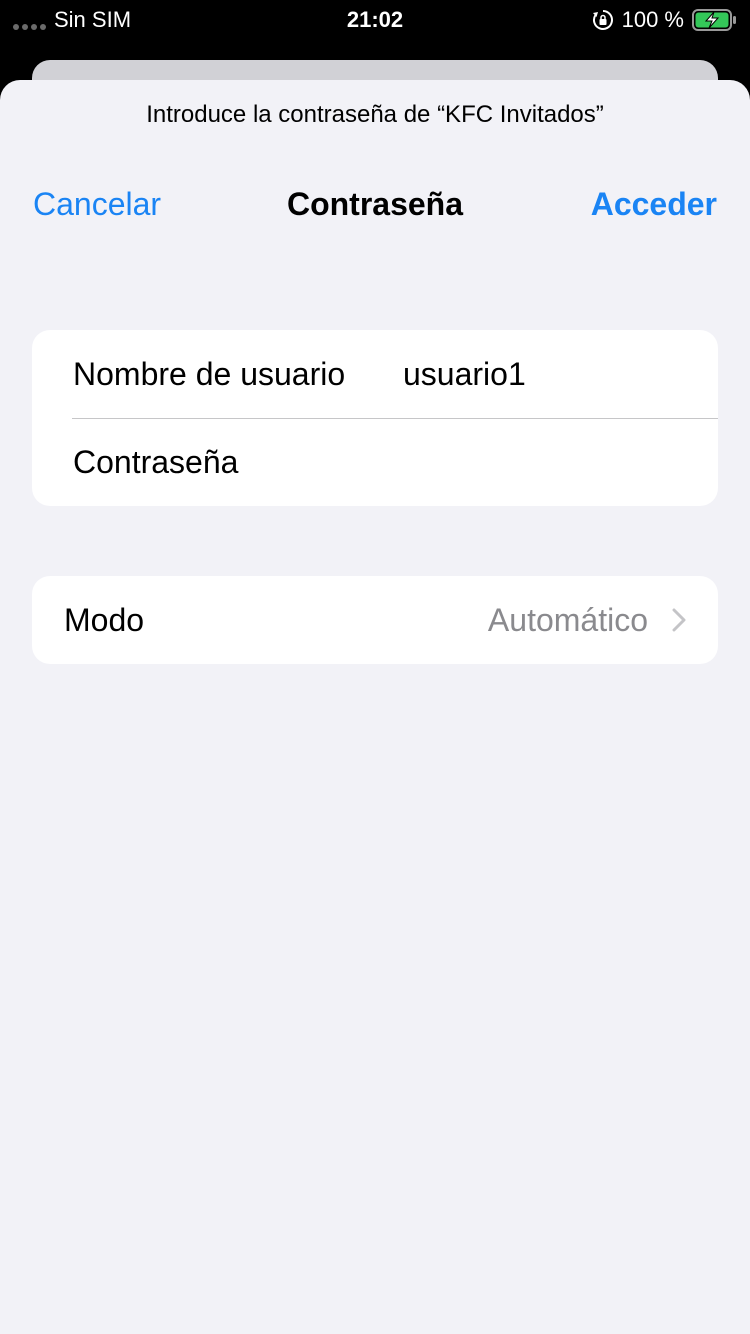 Image resolution: width=750 pixels, height=1334 pixels. Describe the element at coordinates (602, 20) in the screenshot. I see `orientation-lock-icon` at that location.